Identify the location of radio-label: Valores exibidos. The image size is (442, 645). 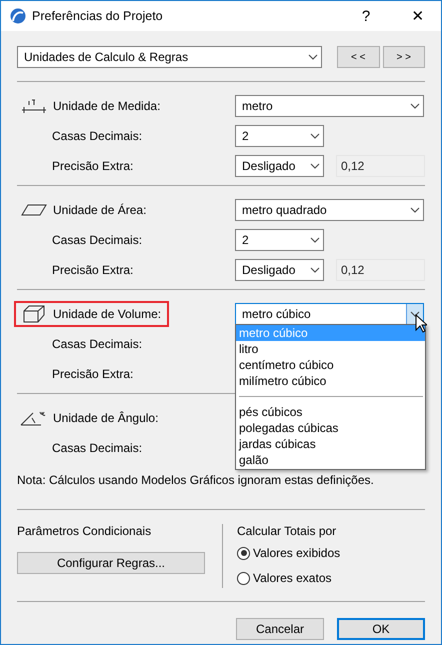
(296, 553).